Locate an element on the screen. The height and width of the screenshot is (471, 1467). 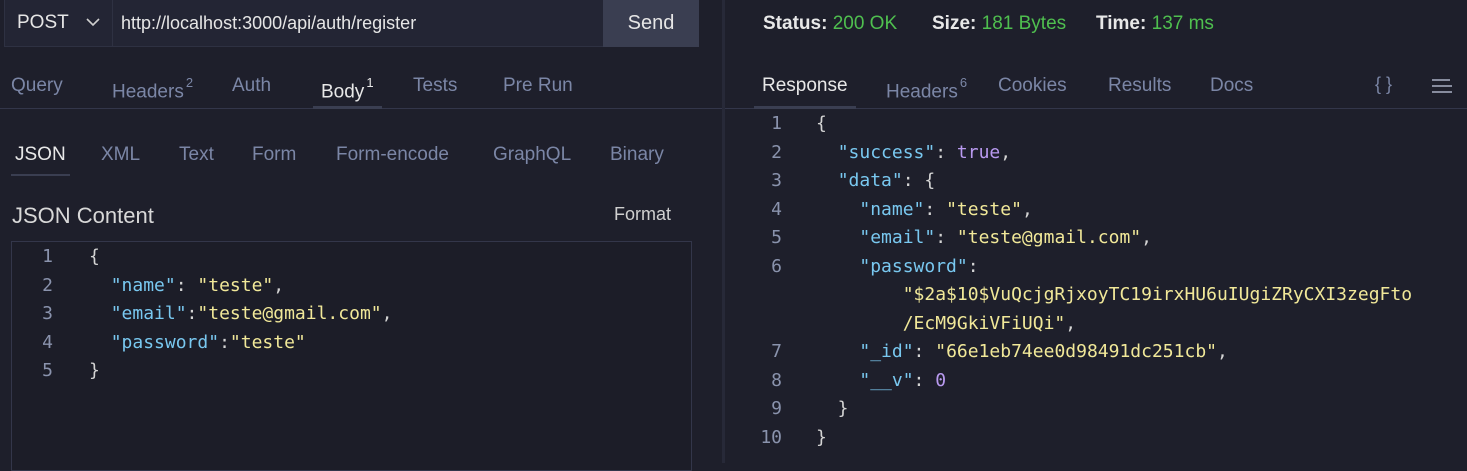
tab-badge: 1 is located at coordinates (370, 82).